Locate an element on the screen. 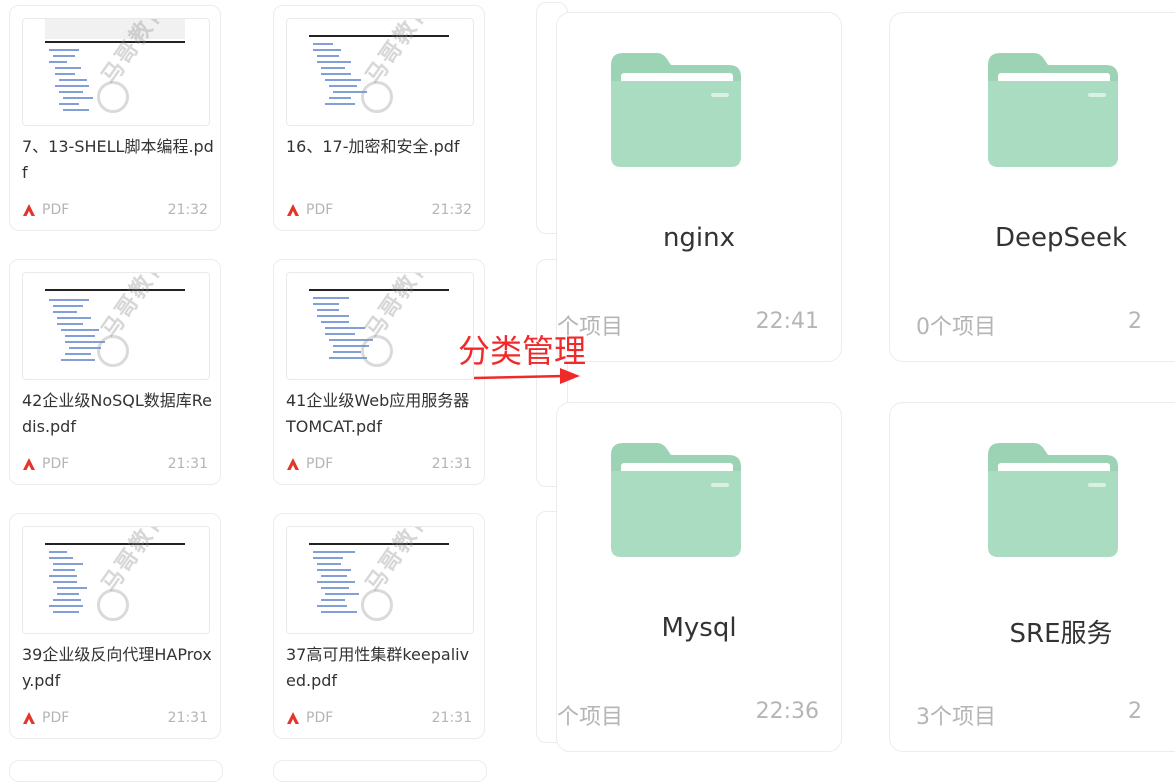 This screenshot has height=782, width=1175. folder-name: DeepSeek is located at coordinates (1061, 238).